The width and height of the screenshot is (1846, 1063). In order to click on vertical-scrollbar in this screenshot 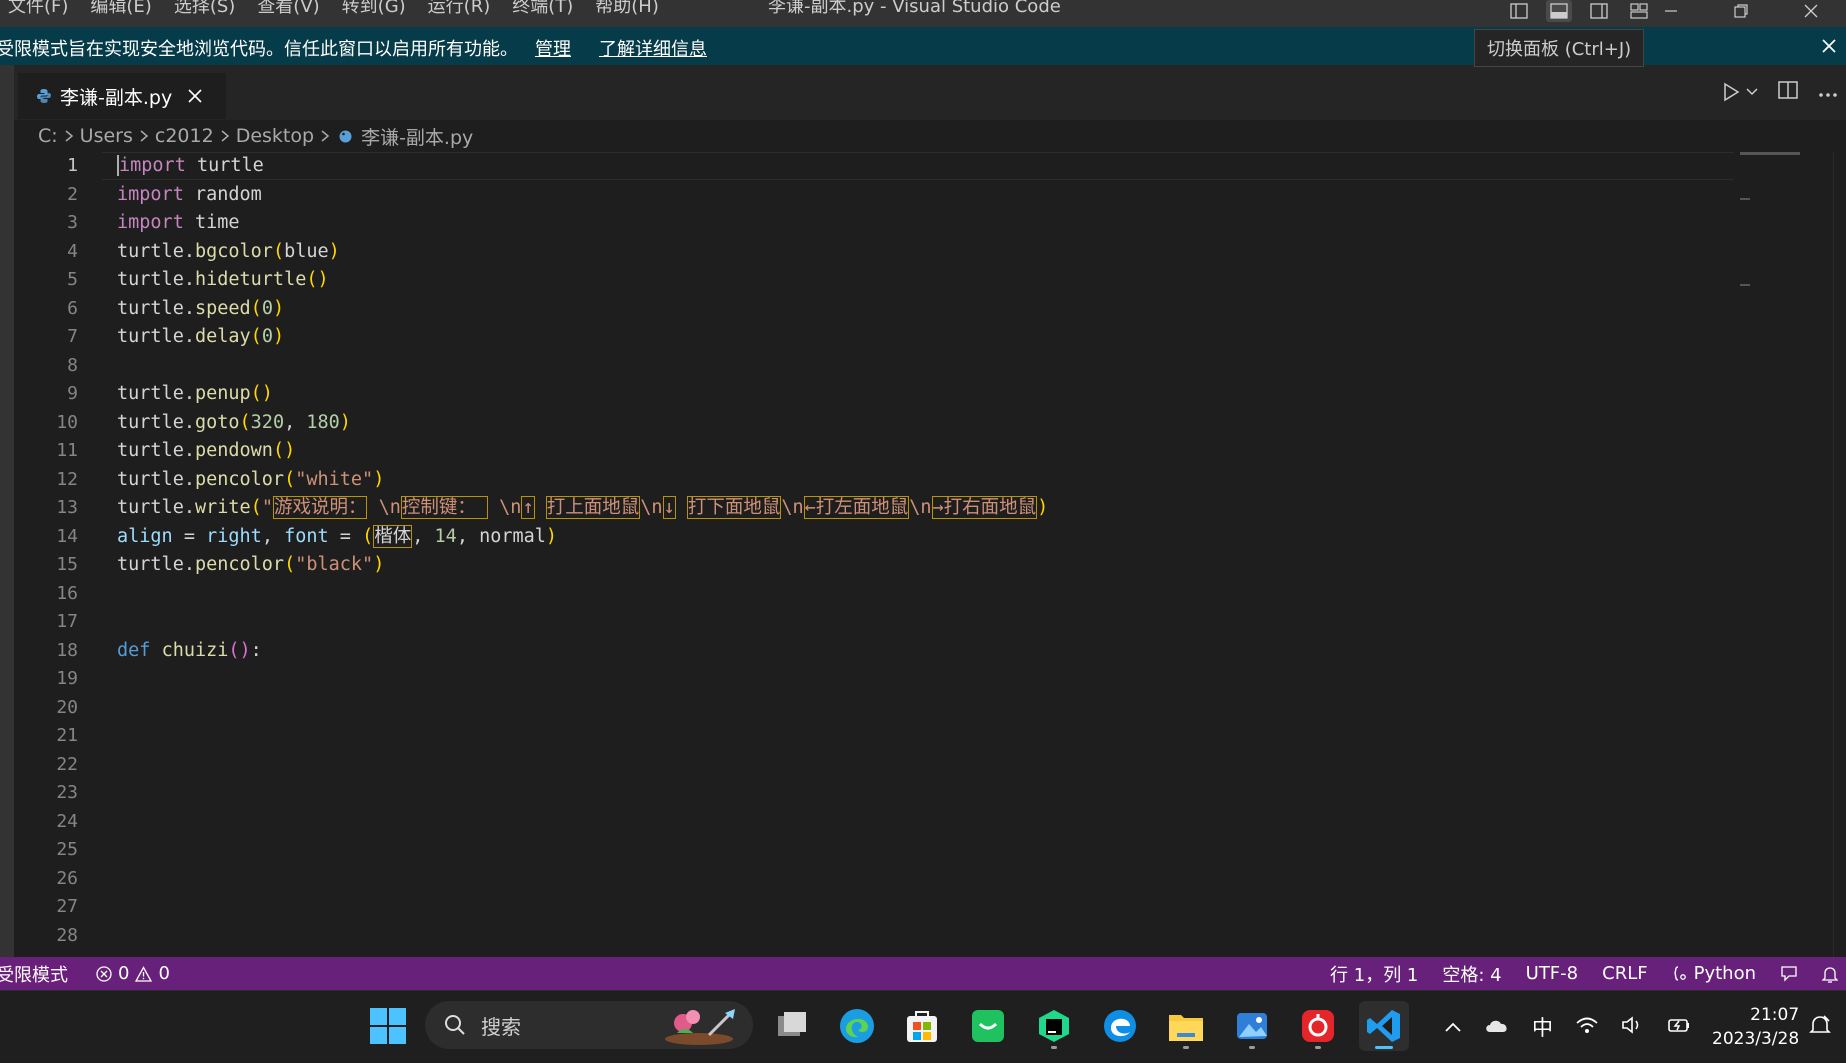, I will do `click(1839, 554)`.